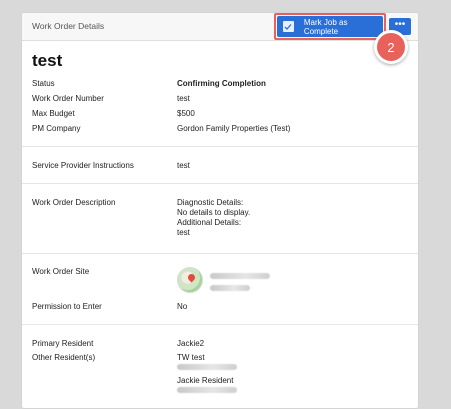  Describe the element at coordinates (391, 47) in the screenshot. I see `tutorial-step-badge: 2` at that location.